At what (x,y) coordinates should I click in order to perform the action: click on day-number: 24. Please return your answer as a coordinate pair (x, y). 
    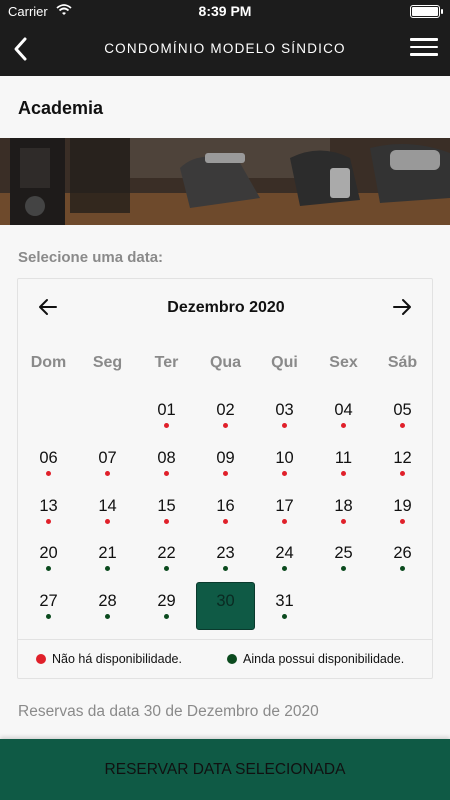
    Looking at the image, I should click on (284, 553).